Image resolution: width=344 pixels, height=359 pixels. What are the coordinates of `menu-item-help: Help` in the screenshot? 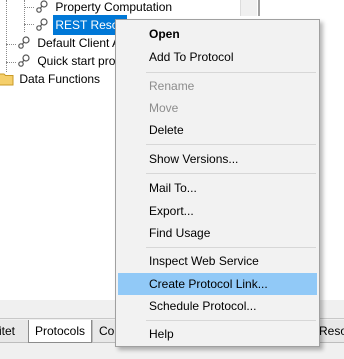 It's located at (217, 334).